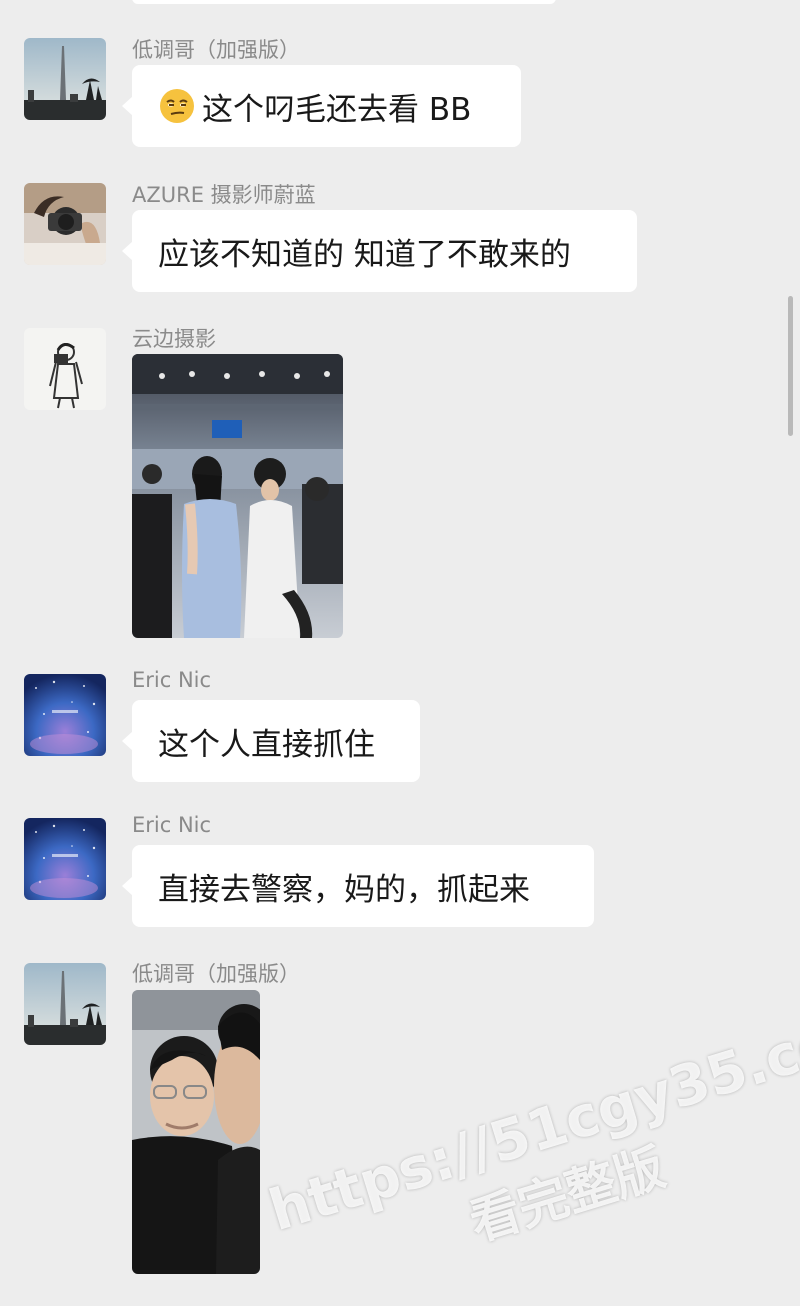 The width and height of the screenshot is (800, 1306). Describe the element at coordinates (364, 254) in the screenshot. I see `message-text: 应该不知道的 知道了不敢来的` at that location.